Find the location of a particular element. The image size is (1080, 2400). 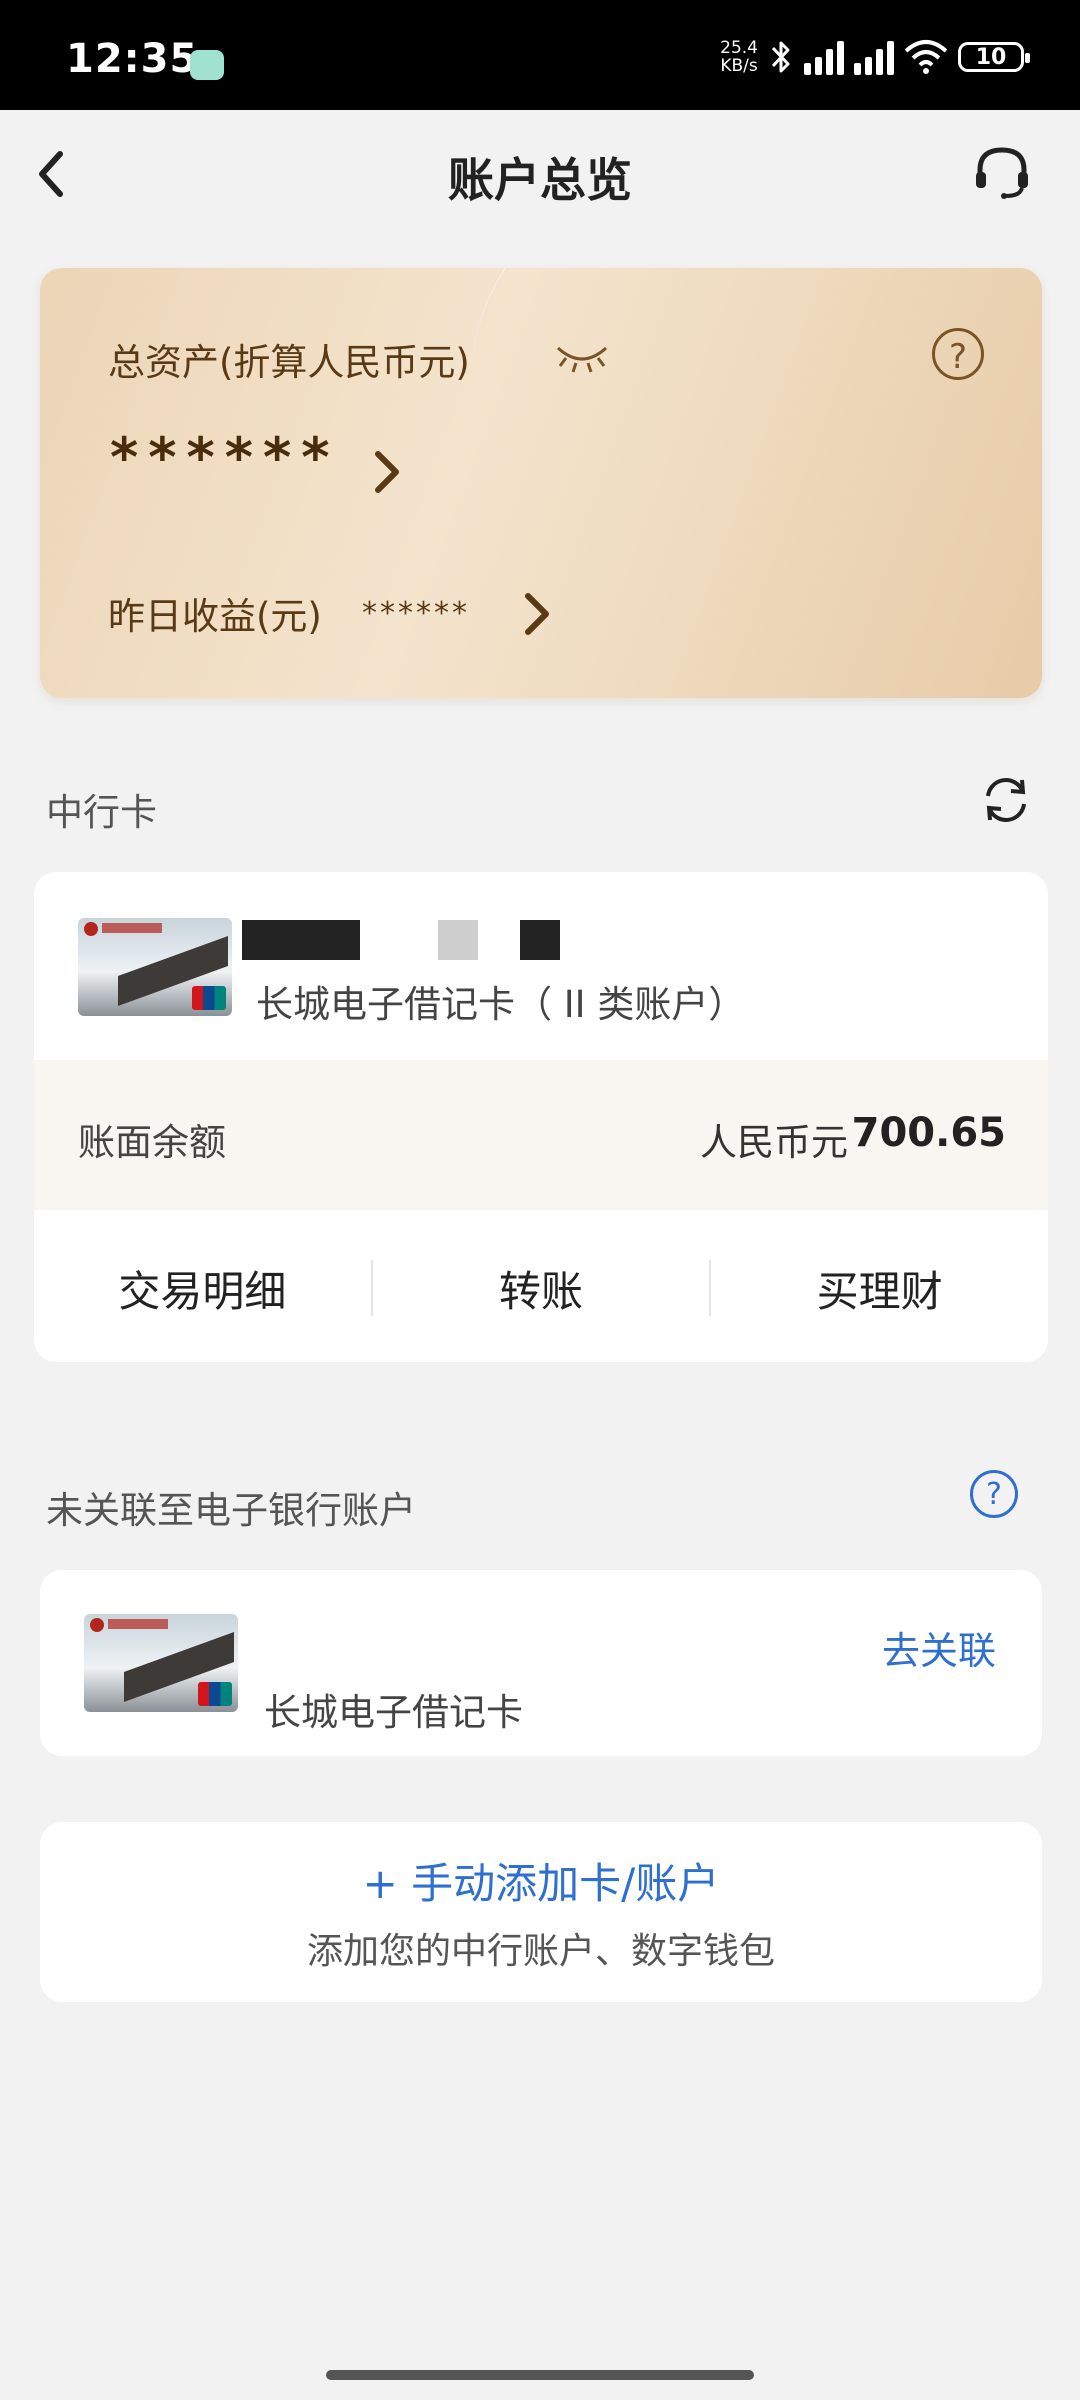

battery-icon: 10 is located at coordinates (994, 57).